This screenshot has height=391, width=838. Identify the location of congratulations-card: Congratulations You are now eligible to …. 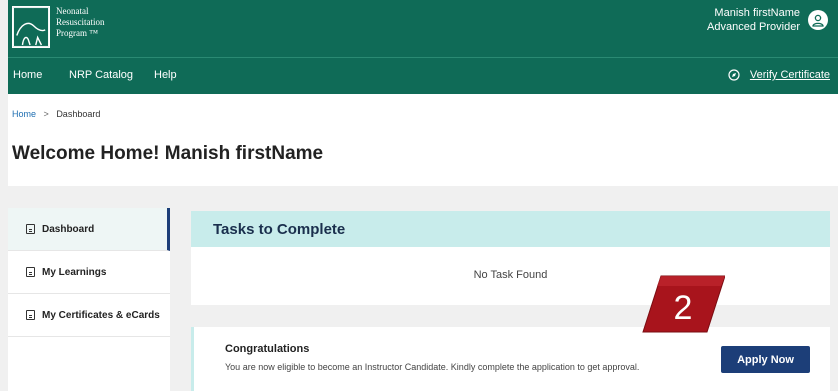
(510, 359).